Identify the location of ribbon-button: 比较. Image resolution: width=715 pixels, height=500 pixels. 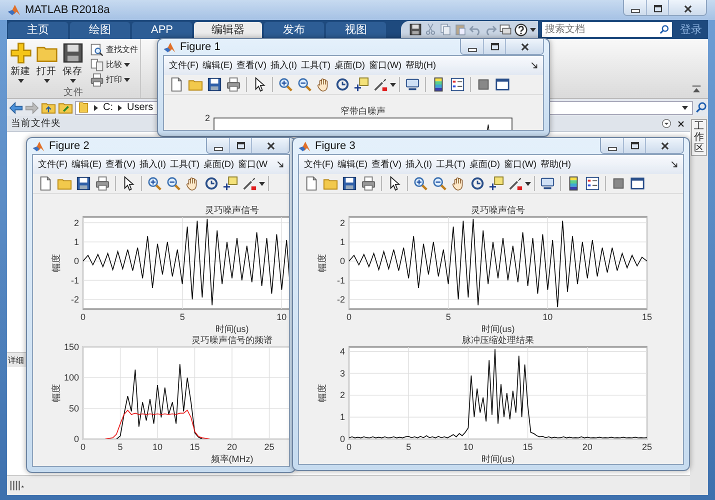
(114, 64).